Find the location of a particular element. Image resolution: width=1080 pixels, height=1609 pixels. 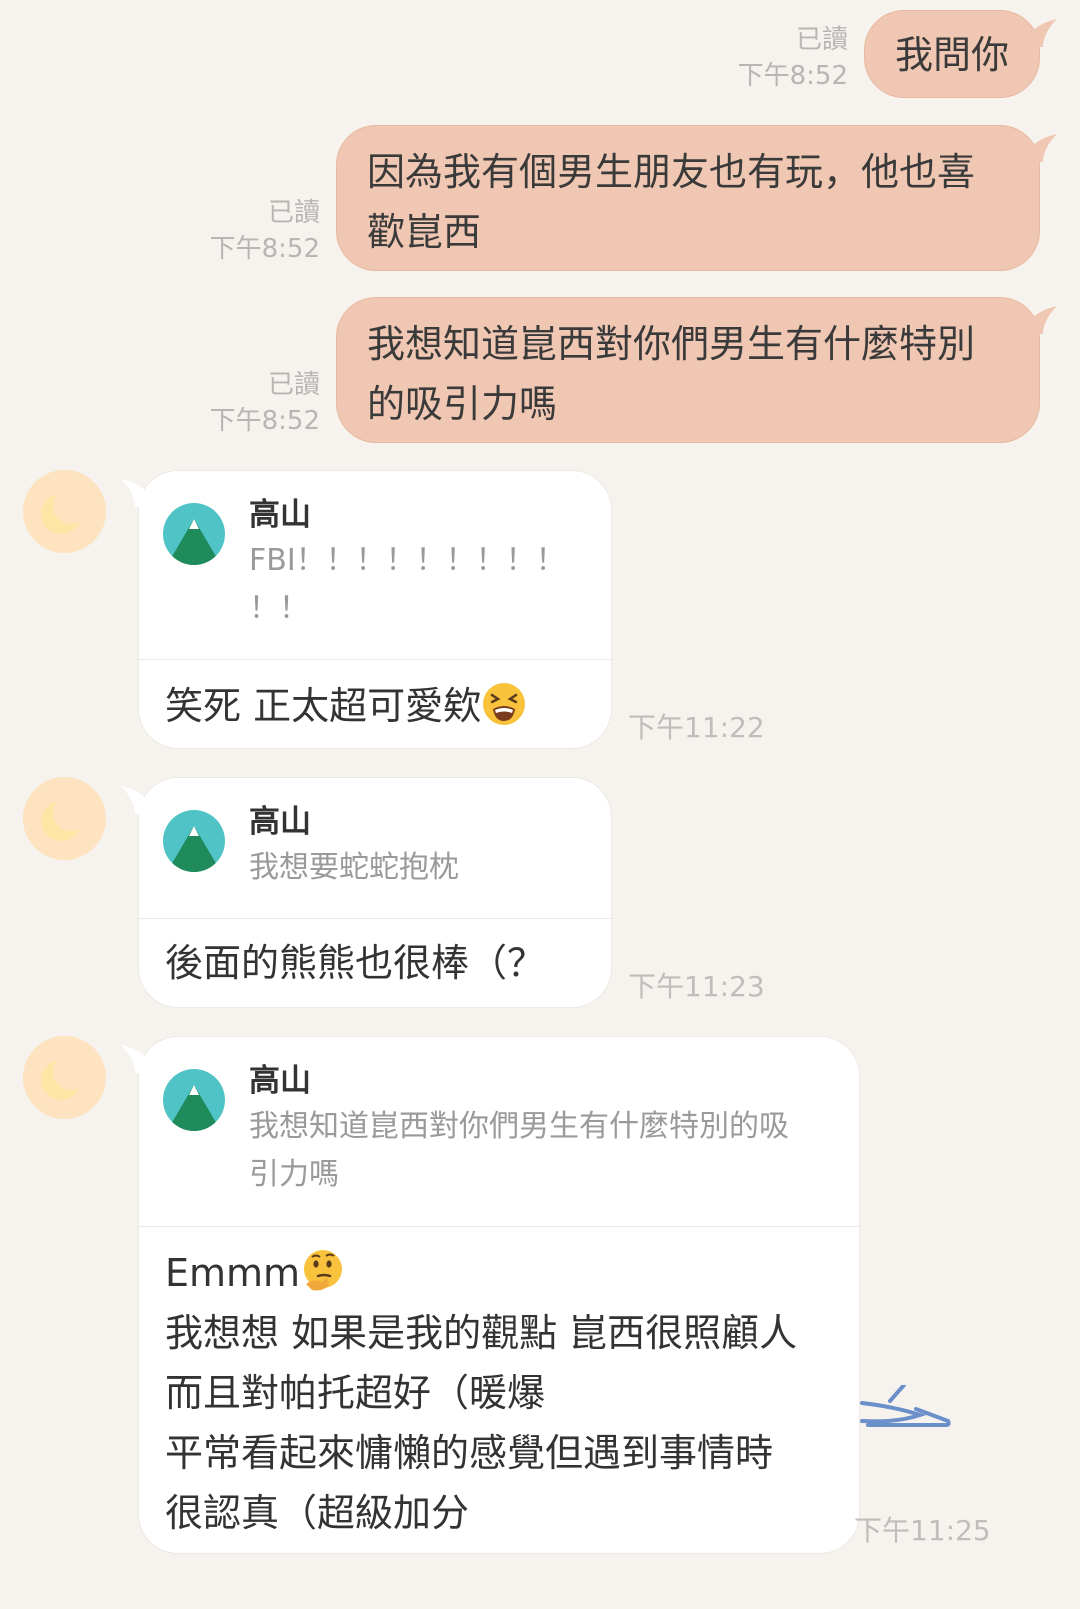

quoted-text-line: 引力嗎 is located at coordinates (294, 1174).